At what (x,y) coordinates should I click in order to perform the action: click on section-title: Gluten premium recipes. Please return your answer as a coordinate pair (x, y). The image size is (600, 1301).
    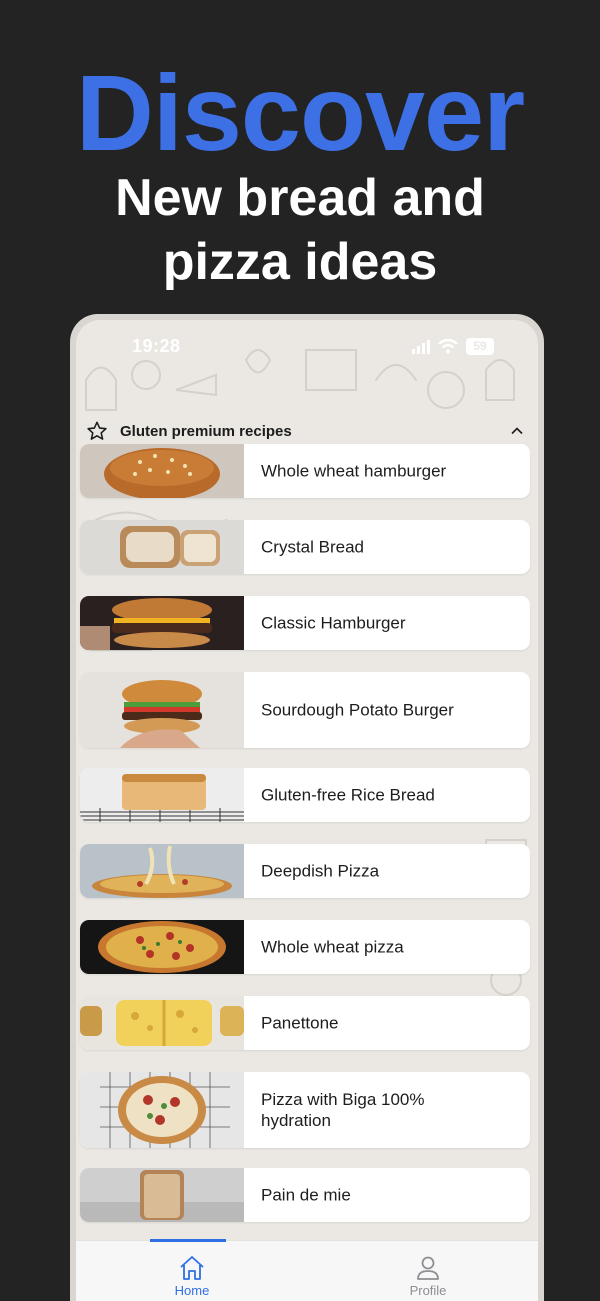
    Looking at the image, I should click on (206, 431).